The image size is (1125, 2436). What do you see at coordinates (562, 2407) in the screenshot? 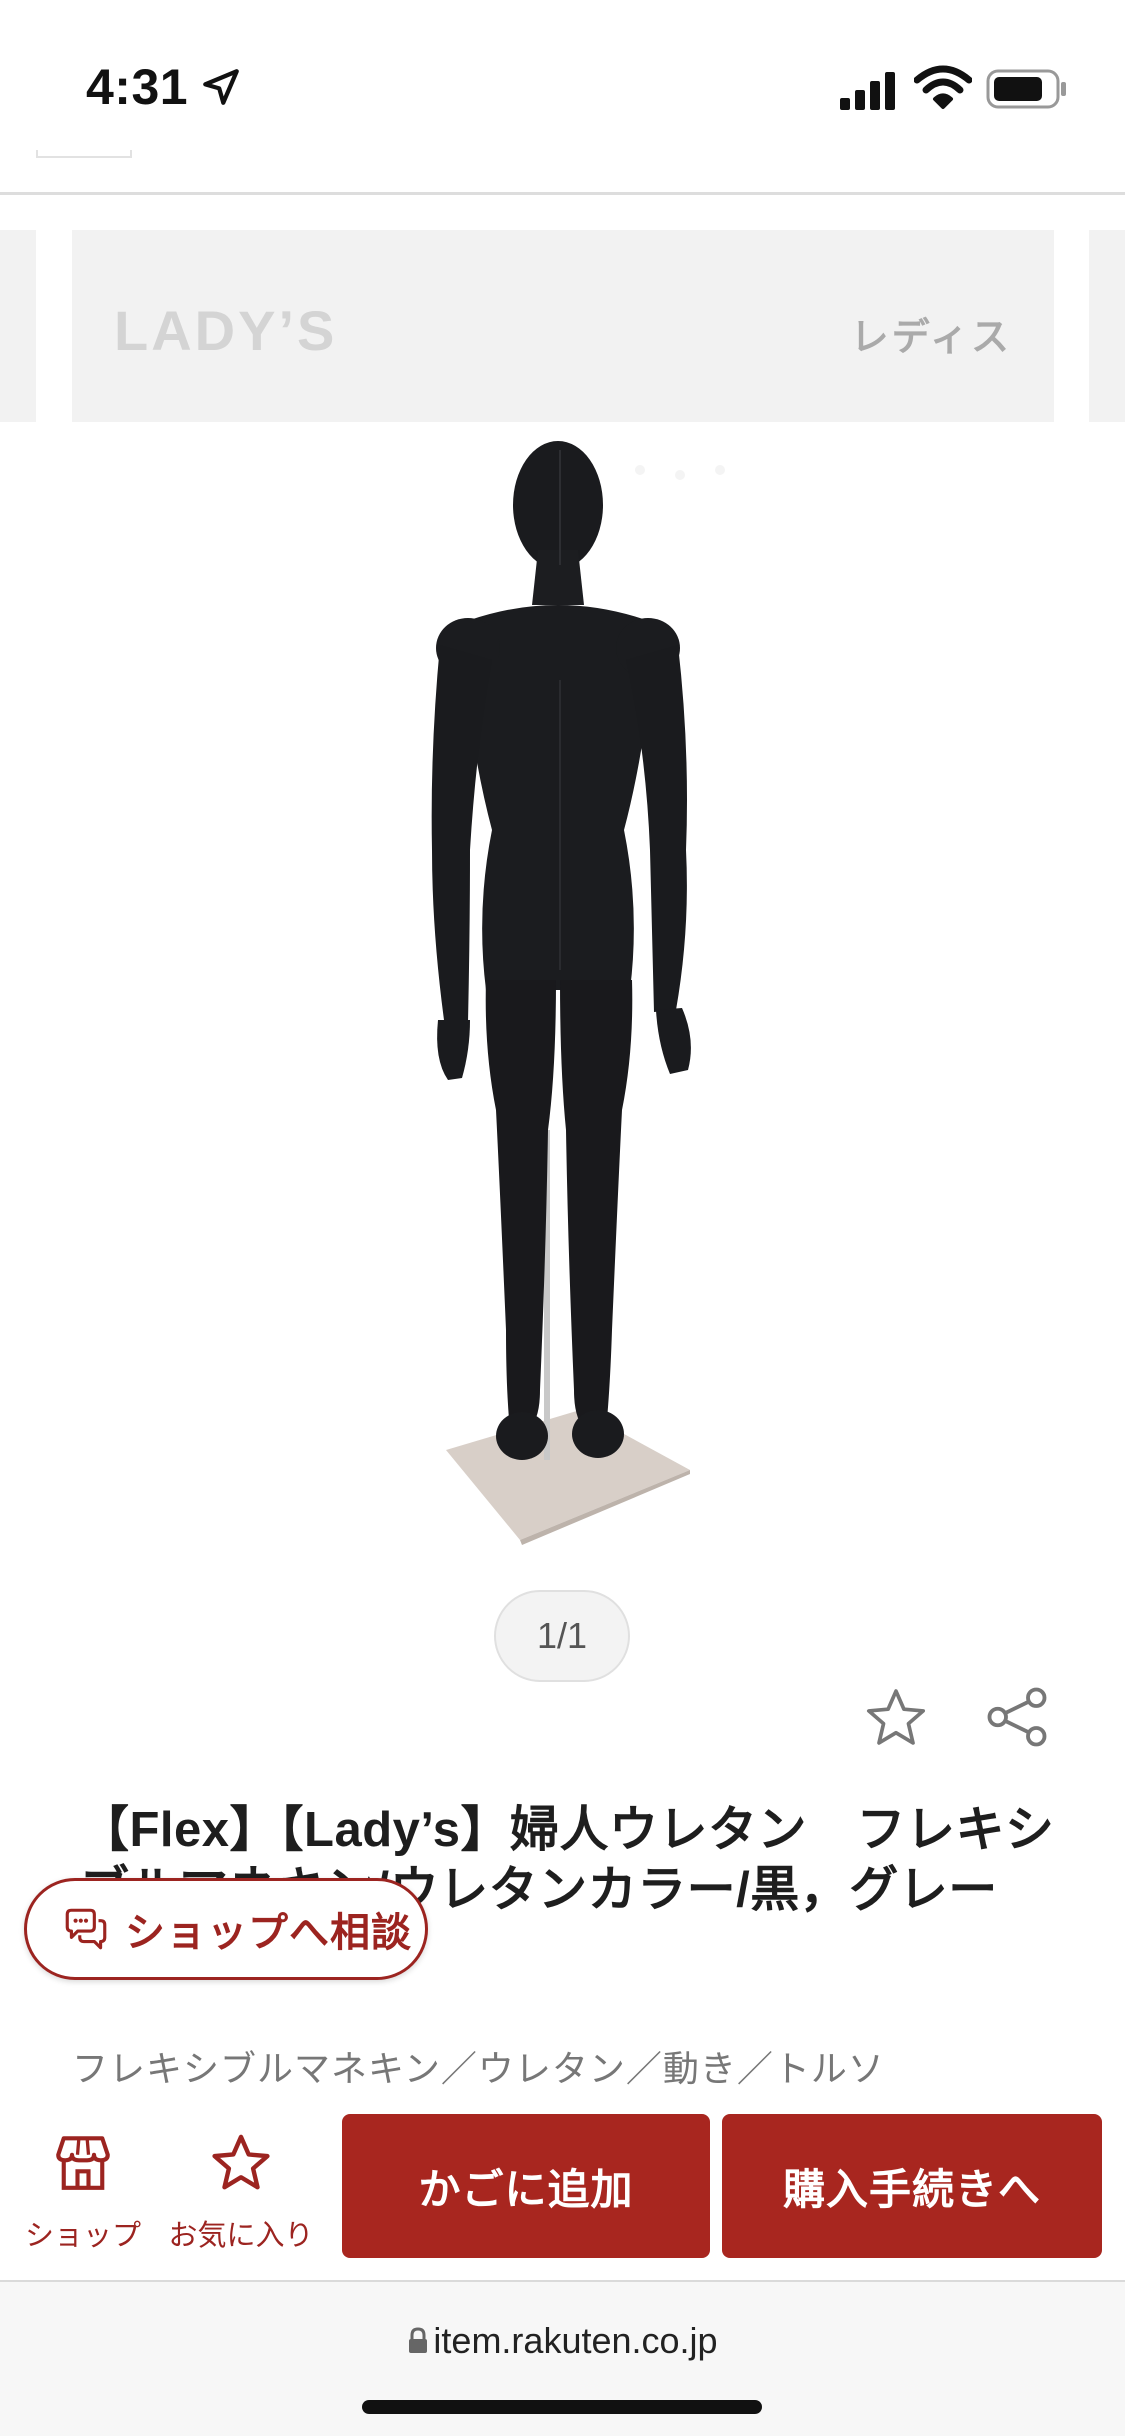
I see `home-indicator` at bounding box center [562, 2407].